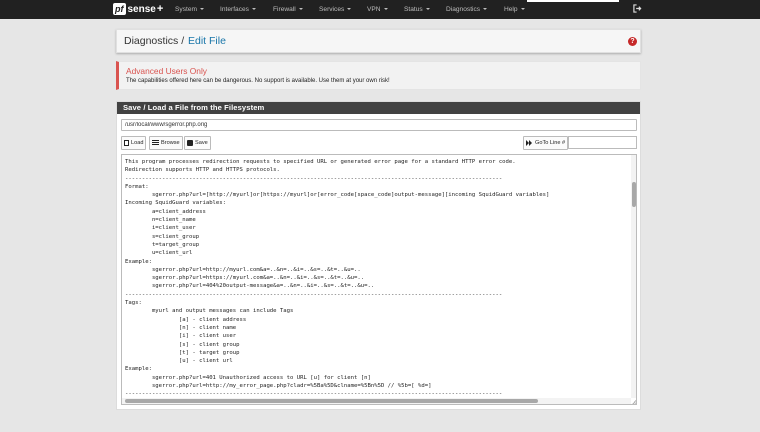 The image size is (760, 432). What do you see at coordinates (133, 303) in the screenshot?
I see `code-line: Tags:` at bounding box center [133, 303].